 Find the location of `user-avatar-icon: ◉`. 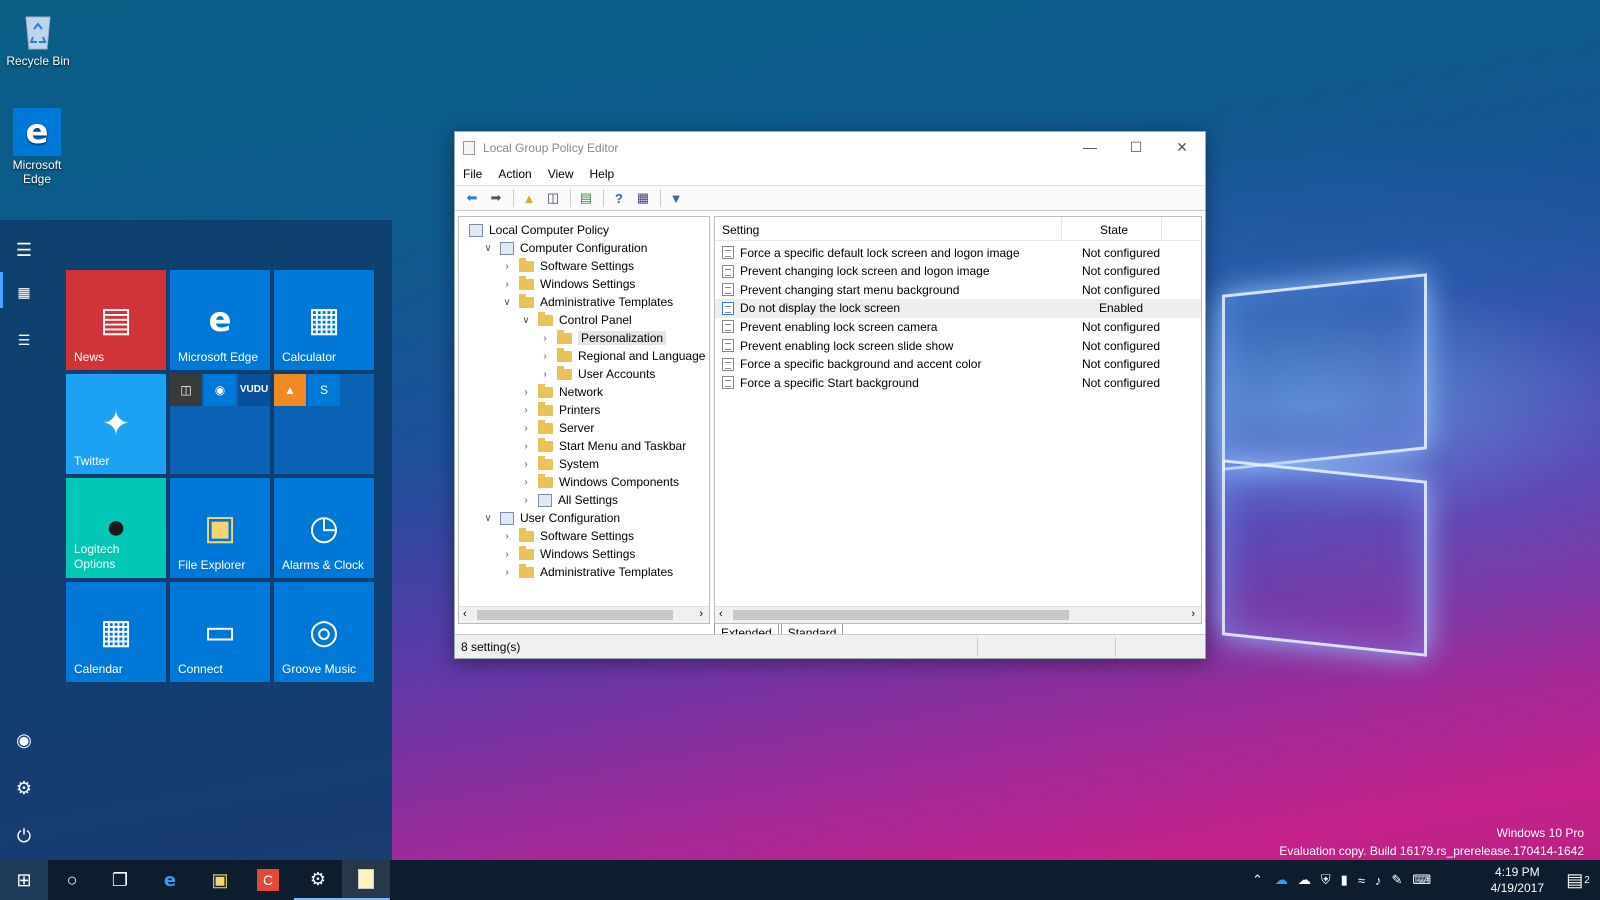

user-avatar-icon: ◉ is located at coordinates (24, 740).